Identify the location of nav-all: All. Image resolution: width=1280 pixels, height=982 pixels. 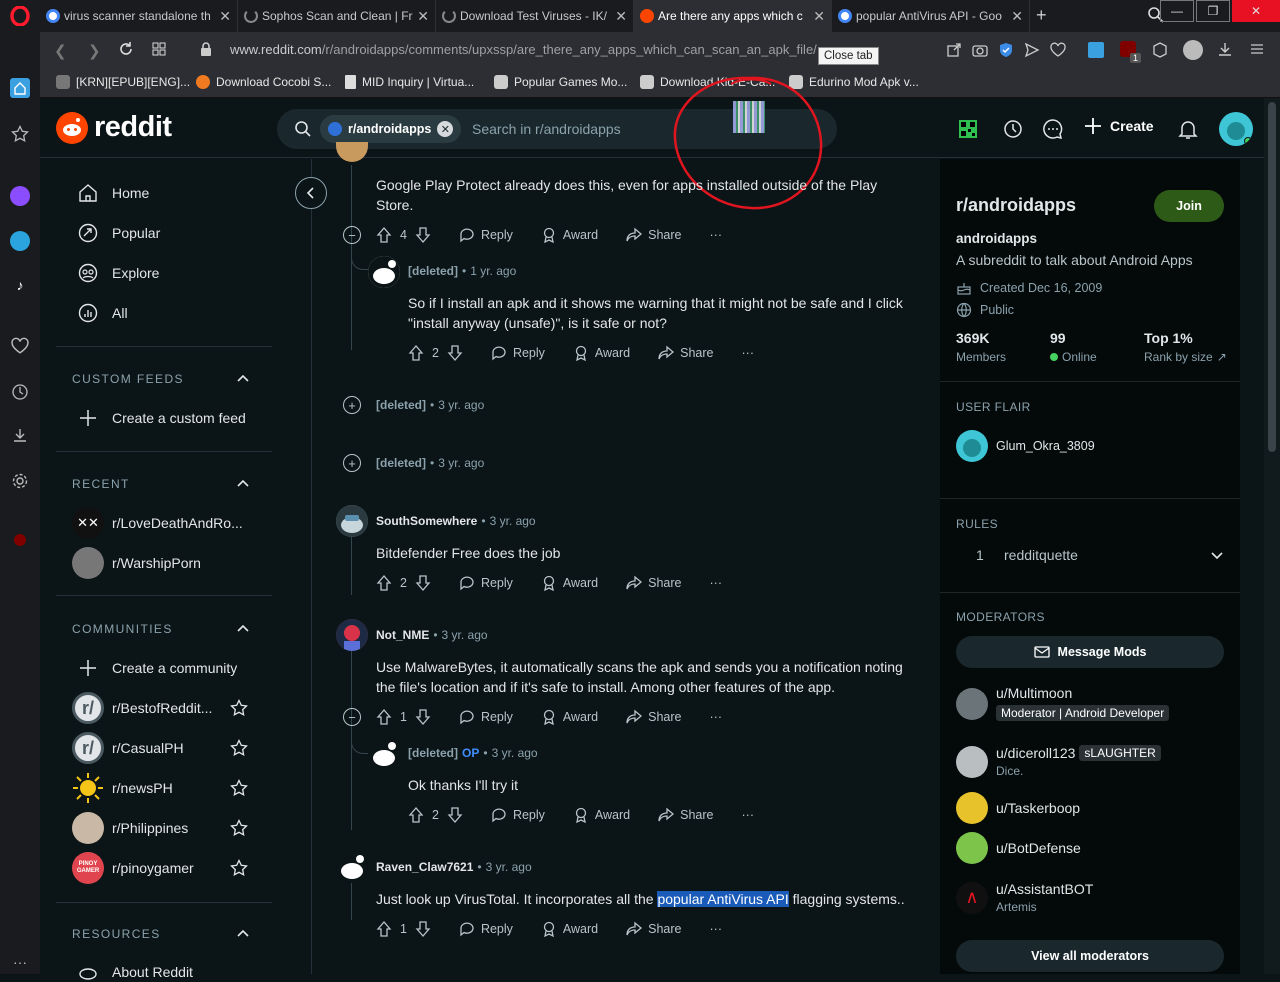
(103, 313).